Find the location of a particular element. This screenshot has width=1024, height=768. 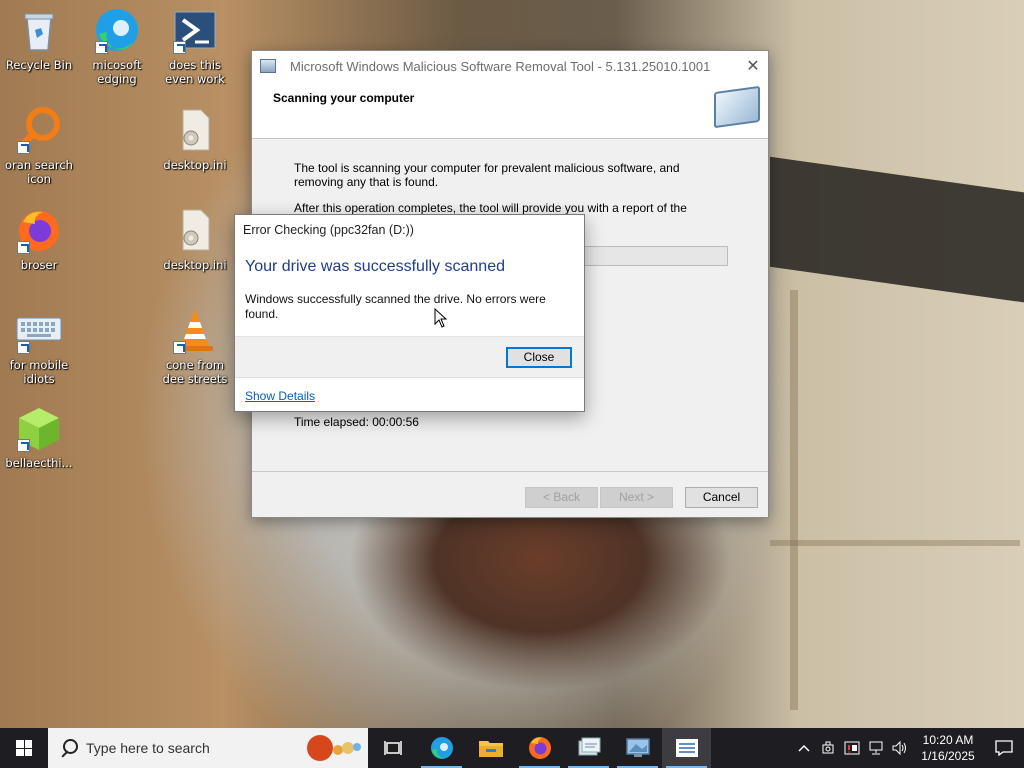

start-button is located at coordinates (24, 748).